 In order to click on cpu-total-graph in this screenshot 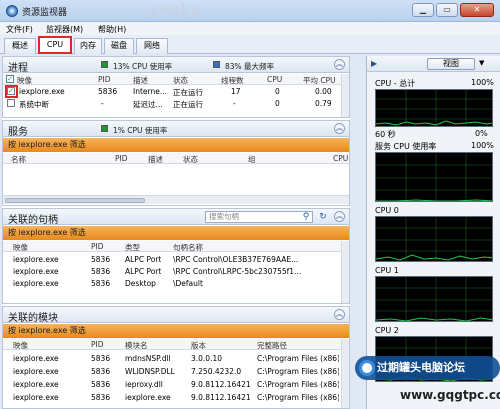, I will do `click(434, 108)`.